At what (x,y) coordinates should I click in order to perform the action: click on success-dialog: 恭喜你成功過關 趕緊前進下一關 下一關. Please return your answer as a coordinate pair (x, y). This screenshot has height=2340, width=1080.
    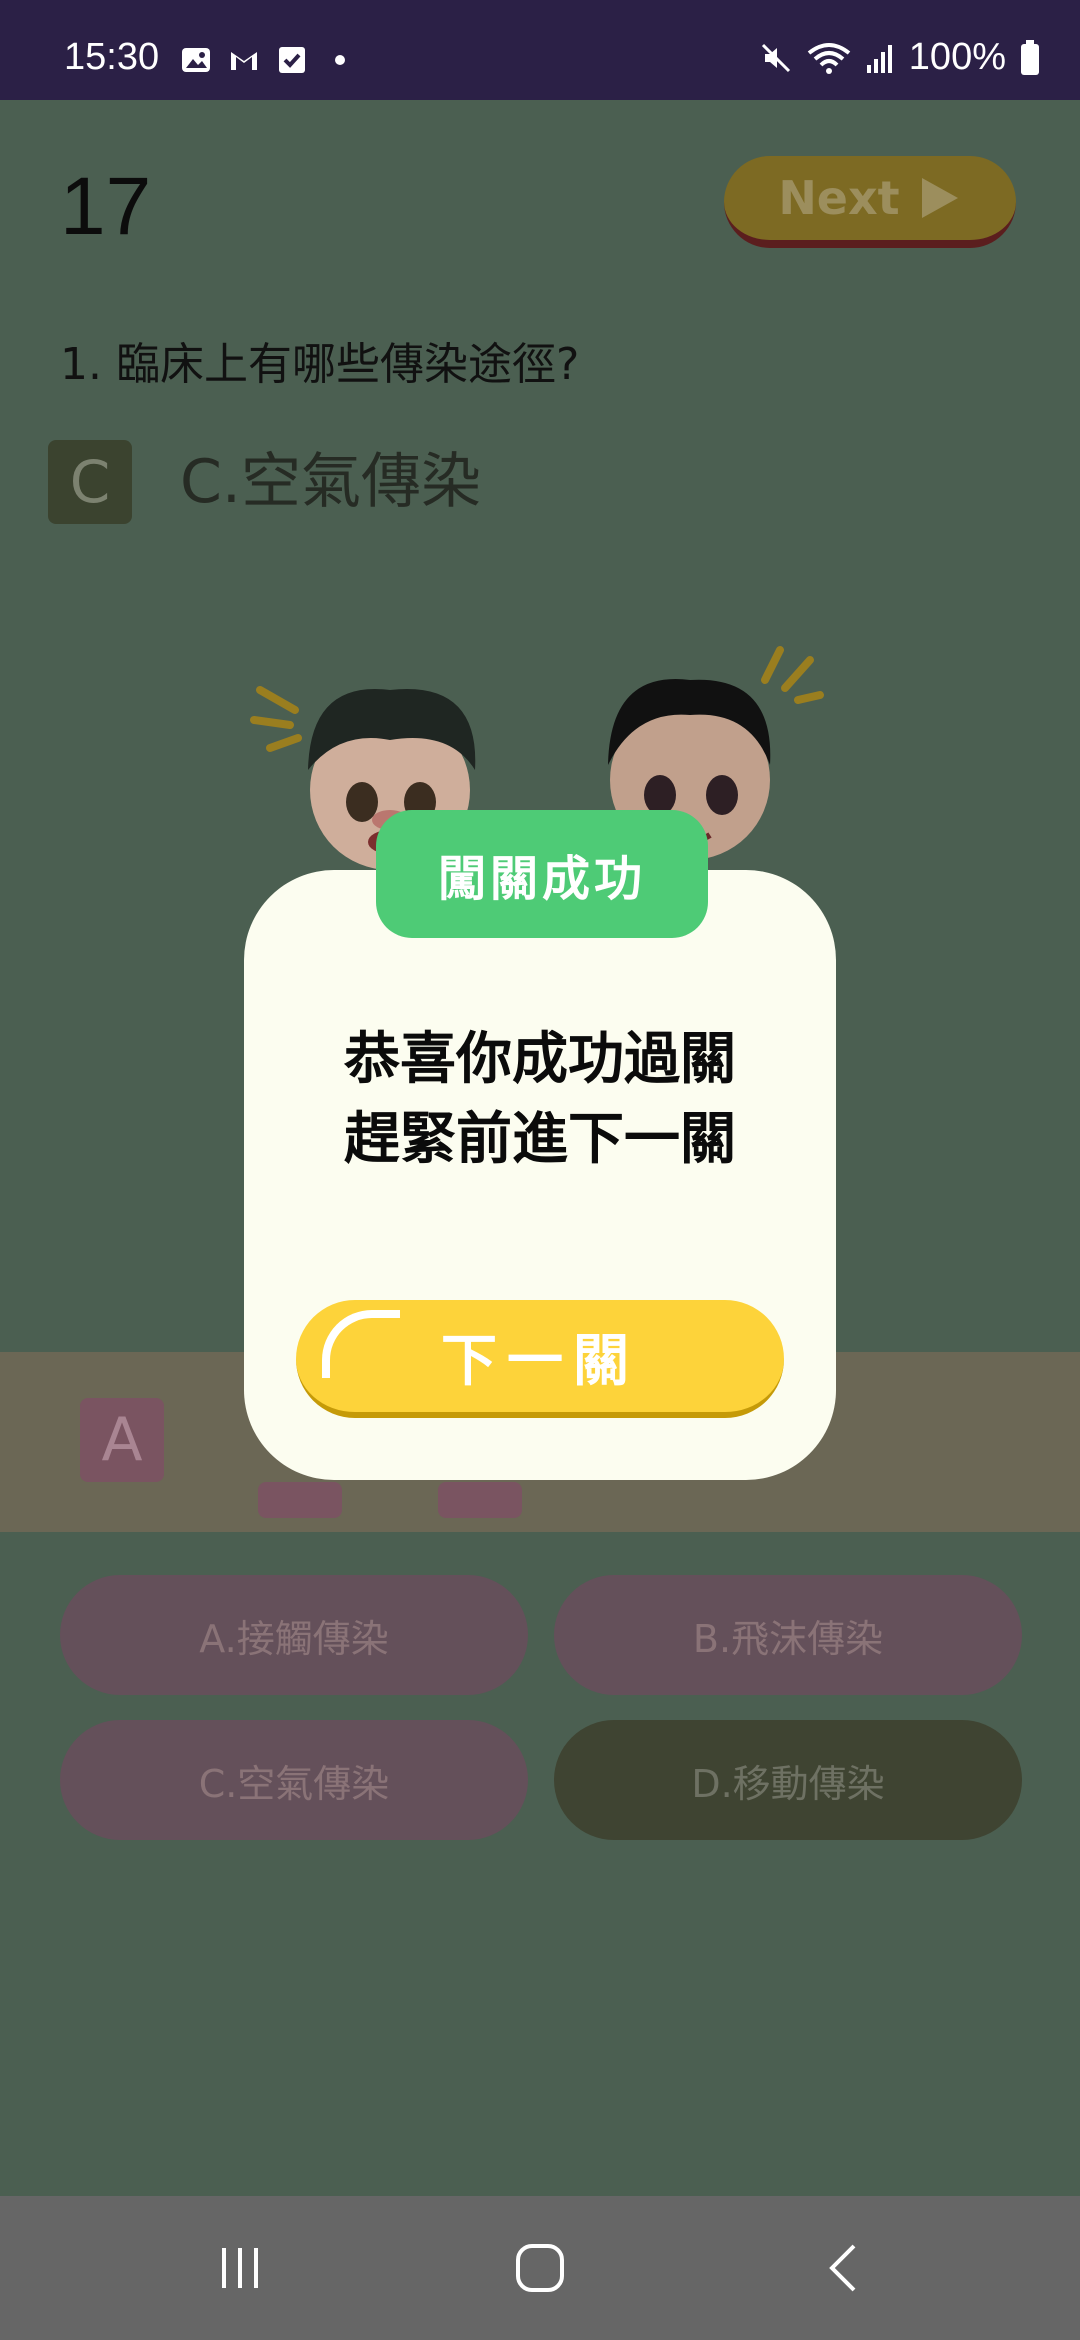
    Looking at the image, I should click on (540, 1175).